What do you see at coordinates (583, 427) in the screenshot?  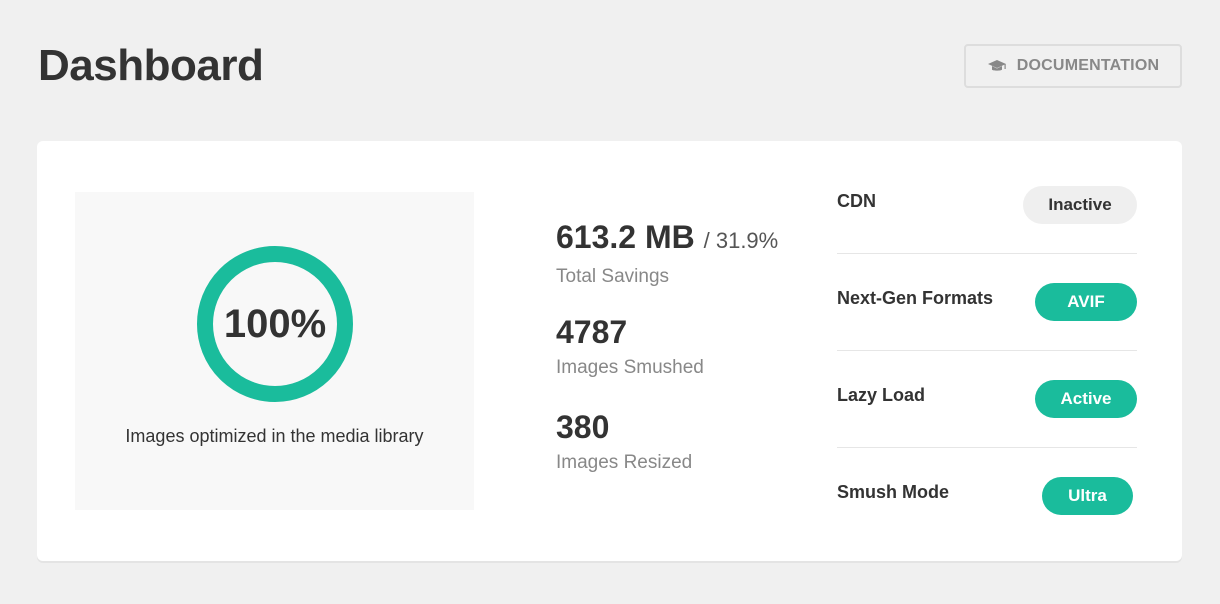 I see `images-resized-value: 380` at bounding box center [583, 427].